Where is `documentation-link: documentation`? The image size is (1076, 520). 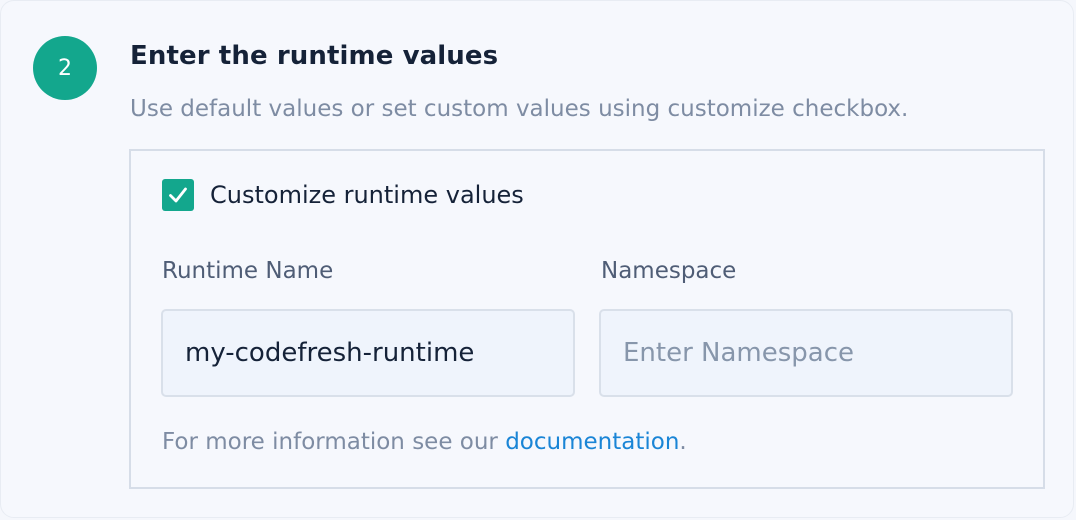 documentation-link: documentation is located at coordinates (592, 442).